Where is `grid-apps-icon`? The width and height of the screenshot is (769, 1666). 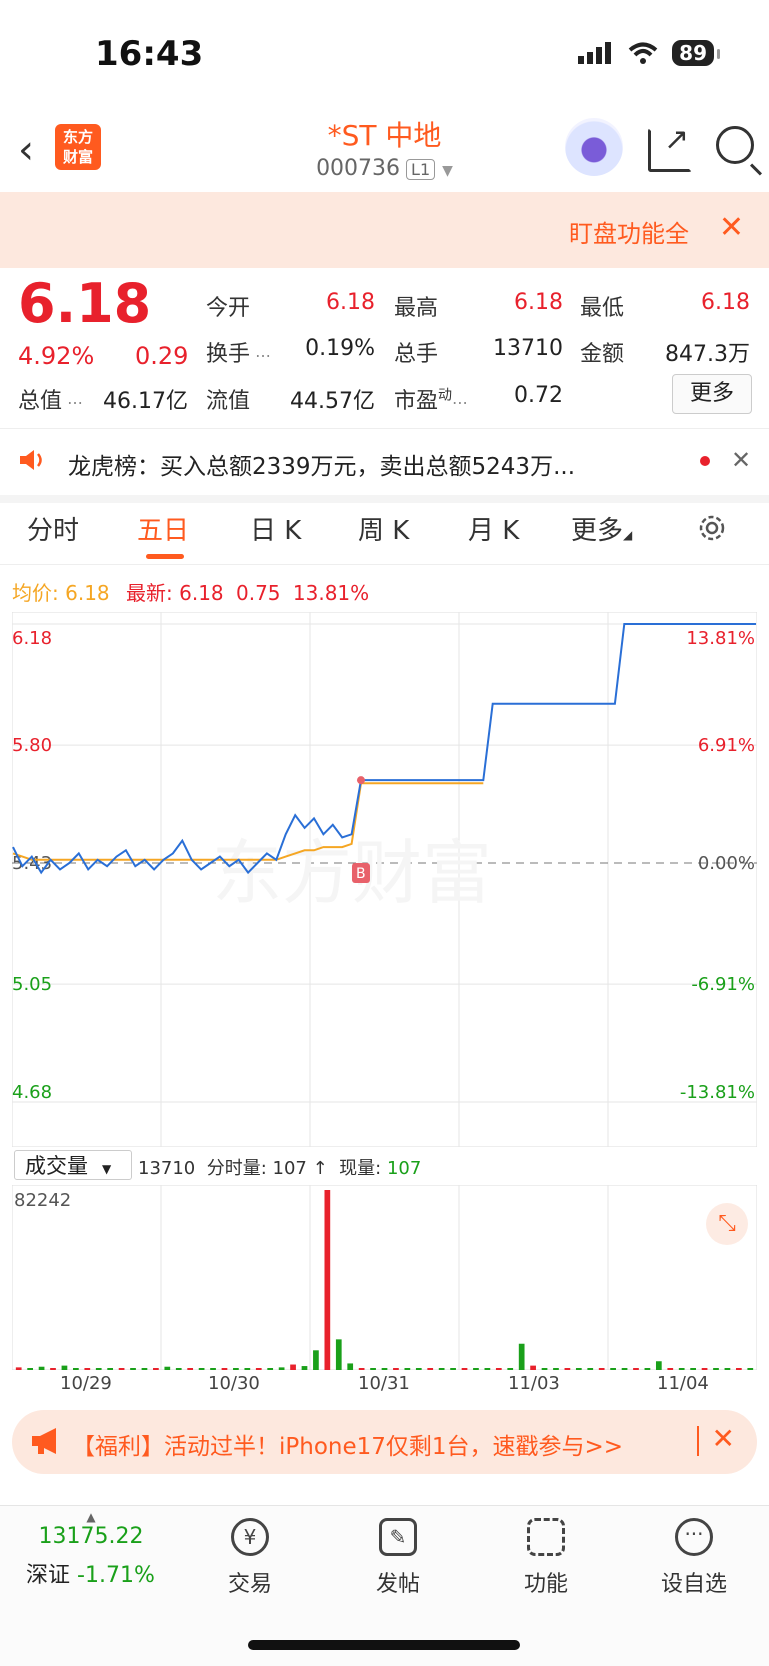
grid-apps-icon is located at coordinates (546, 1537).